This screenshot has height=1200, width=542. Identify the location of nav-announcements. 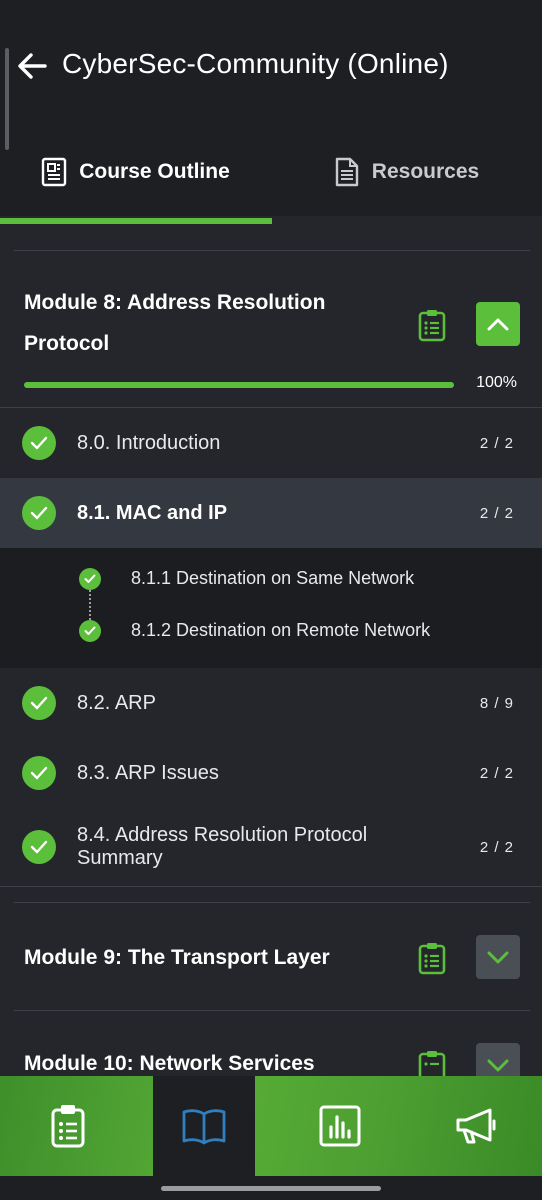
(476, 1126).